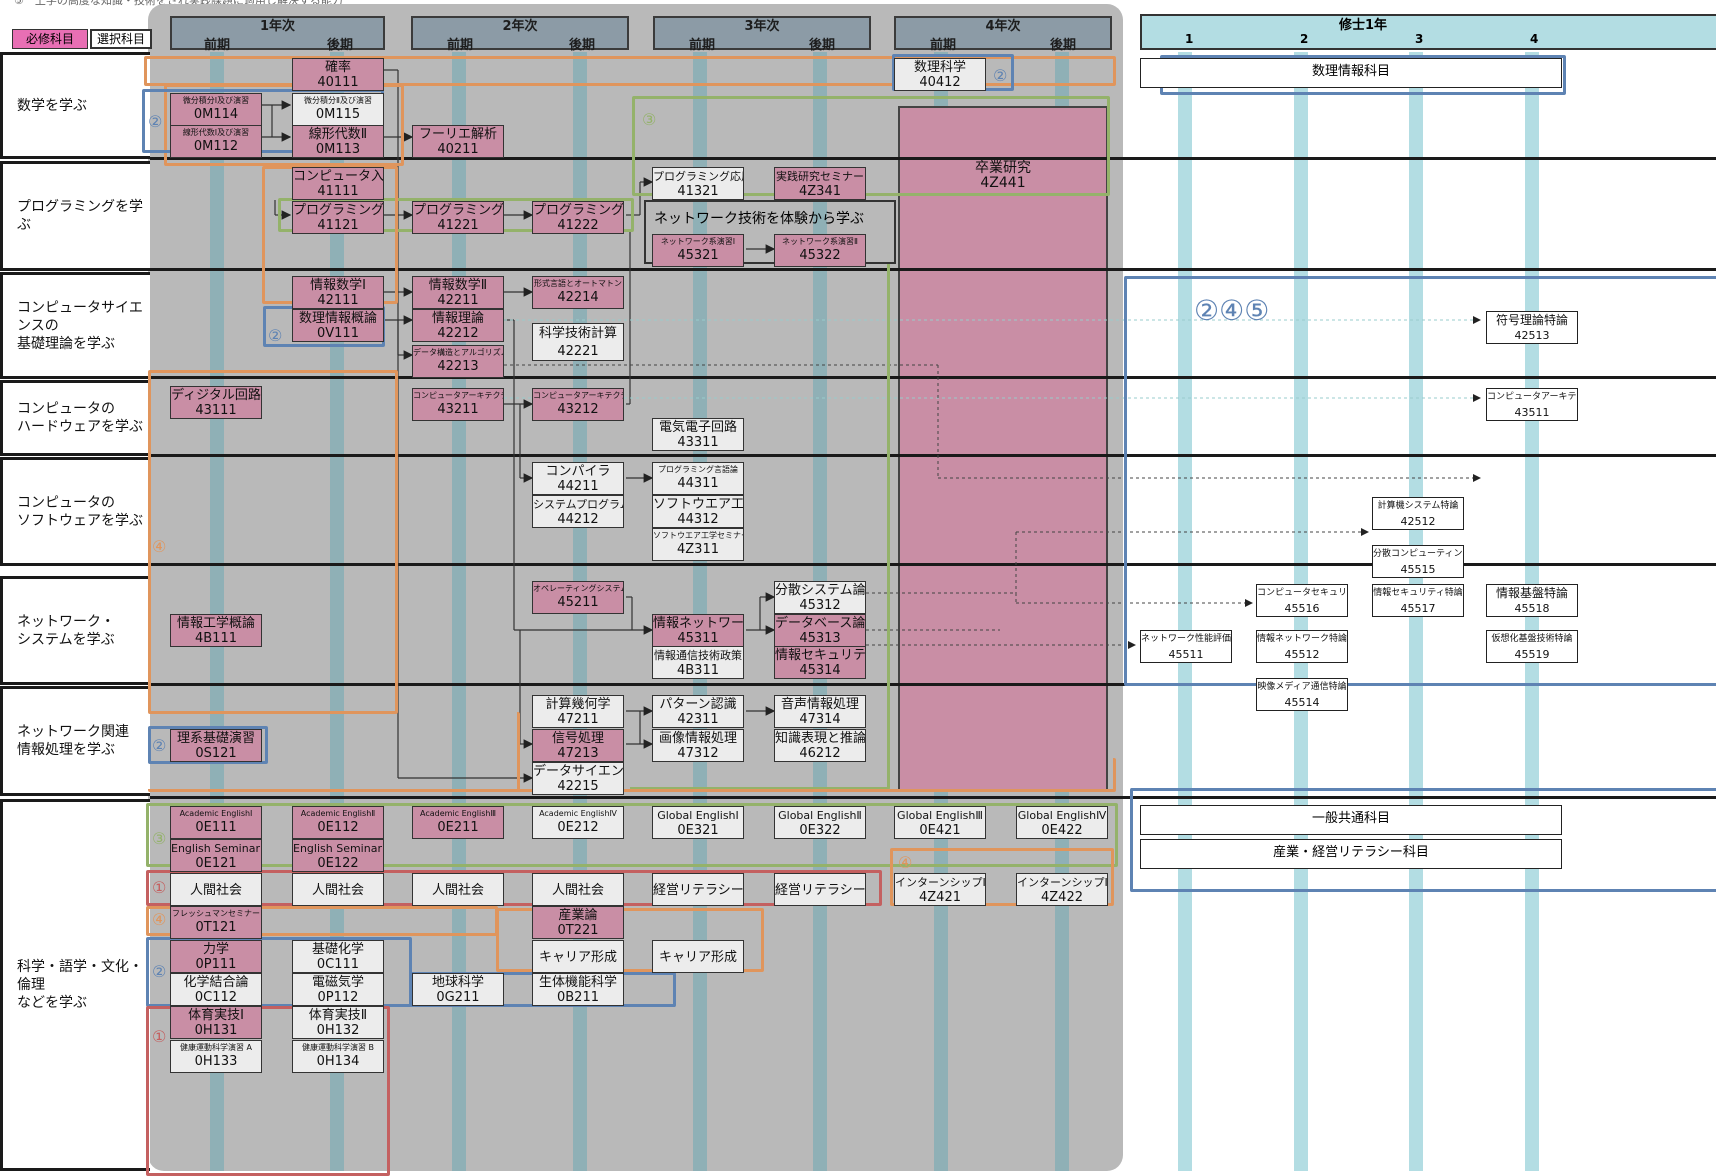 The height and width of the screenshot is (1176, 1716). Describe the element at coordinates (577, 957) in the screenshot. I see `course-name: キャリア形成` at that location.